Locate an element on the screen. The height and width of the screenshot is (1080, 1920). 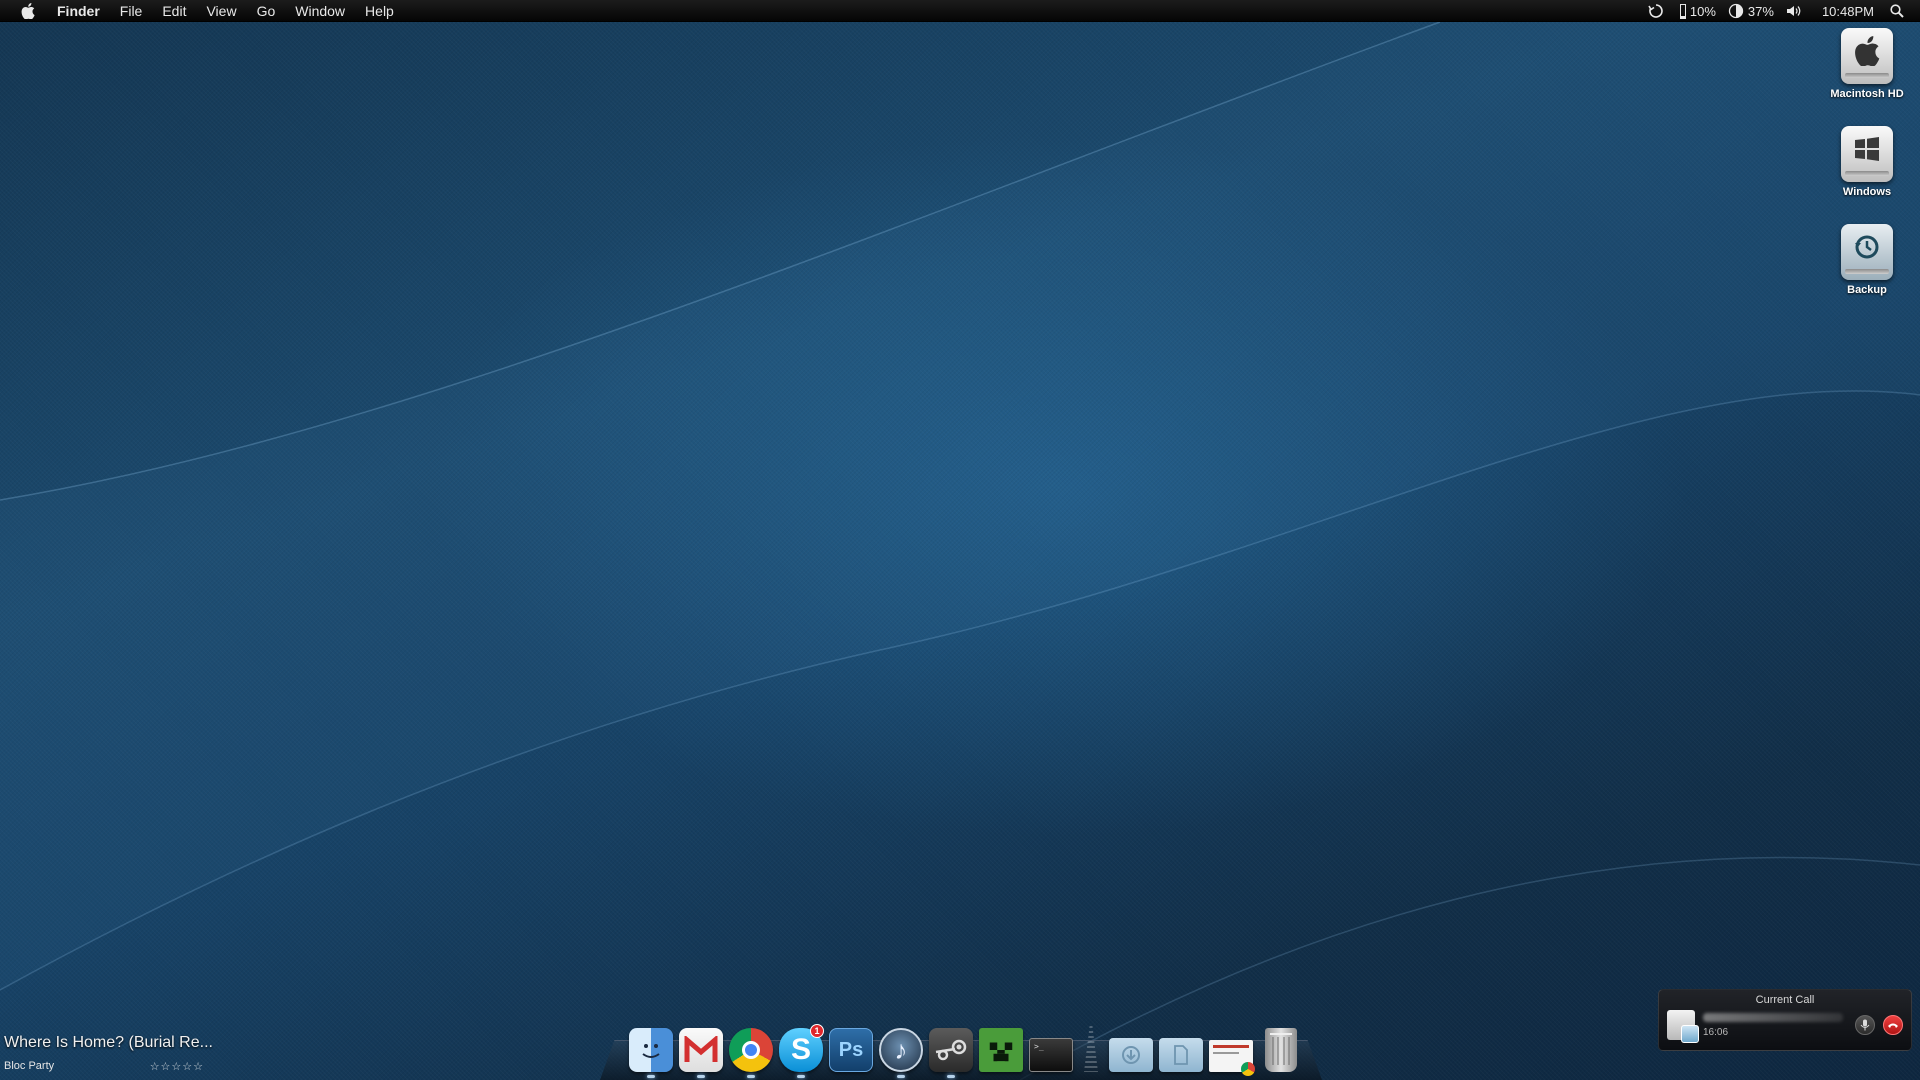
menu-finder: Finder is located at coordinates (81, 11).